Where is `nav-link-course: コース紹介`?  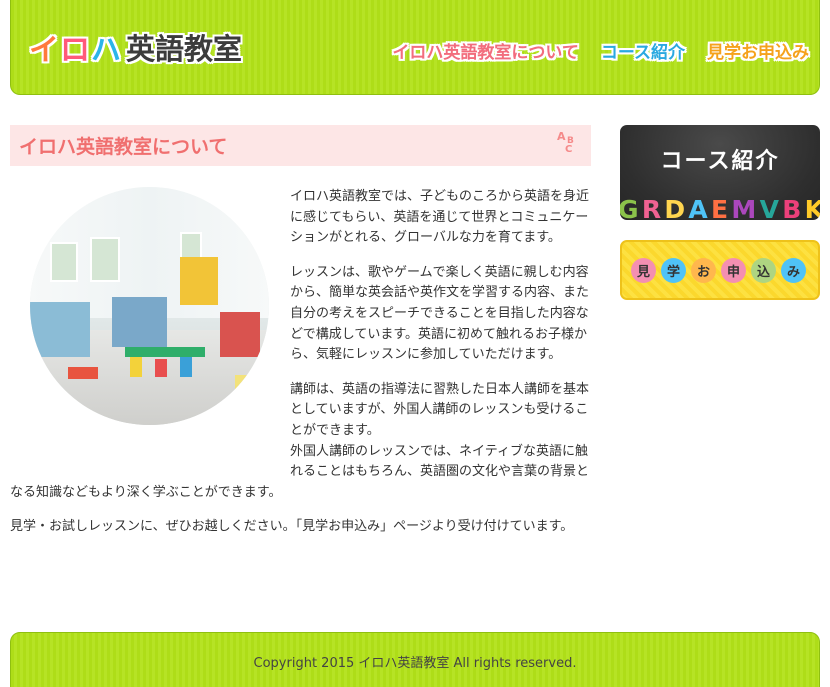 nav-link-course: コース紹介 is located at coordinates (643, 50).